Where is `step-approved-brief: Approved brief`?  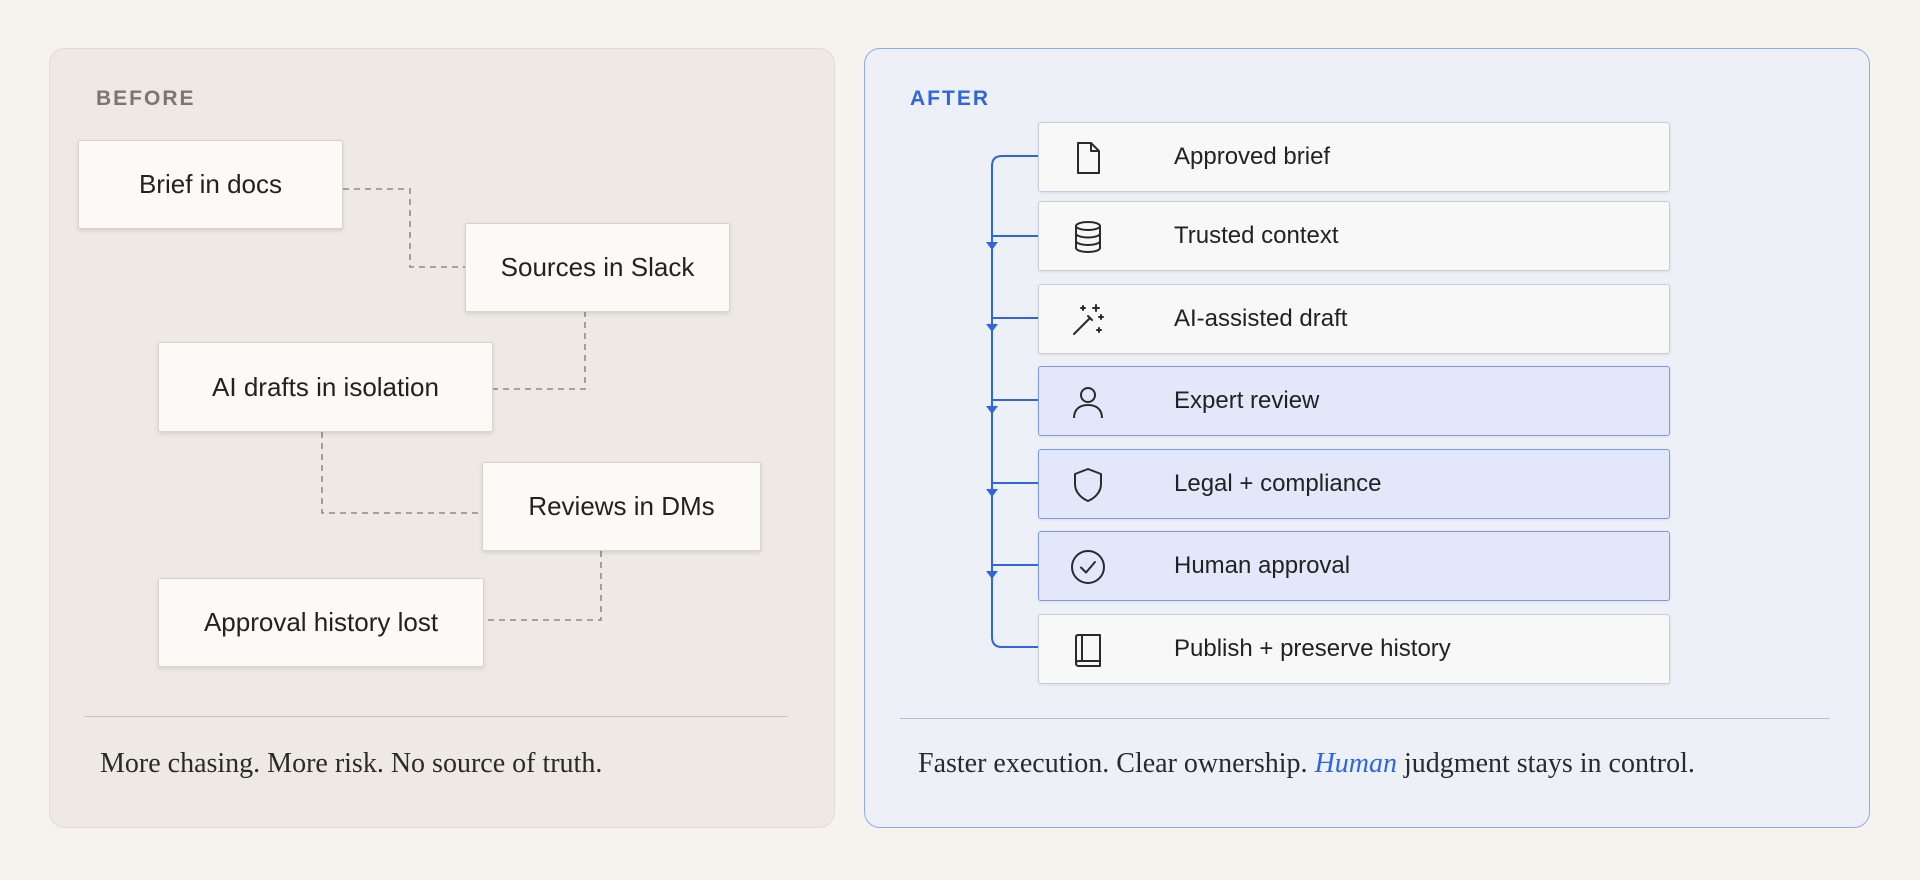 step-approved-brief: Approved brief is located at coordinates (1354, 157).